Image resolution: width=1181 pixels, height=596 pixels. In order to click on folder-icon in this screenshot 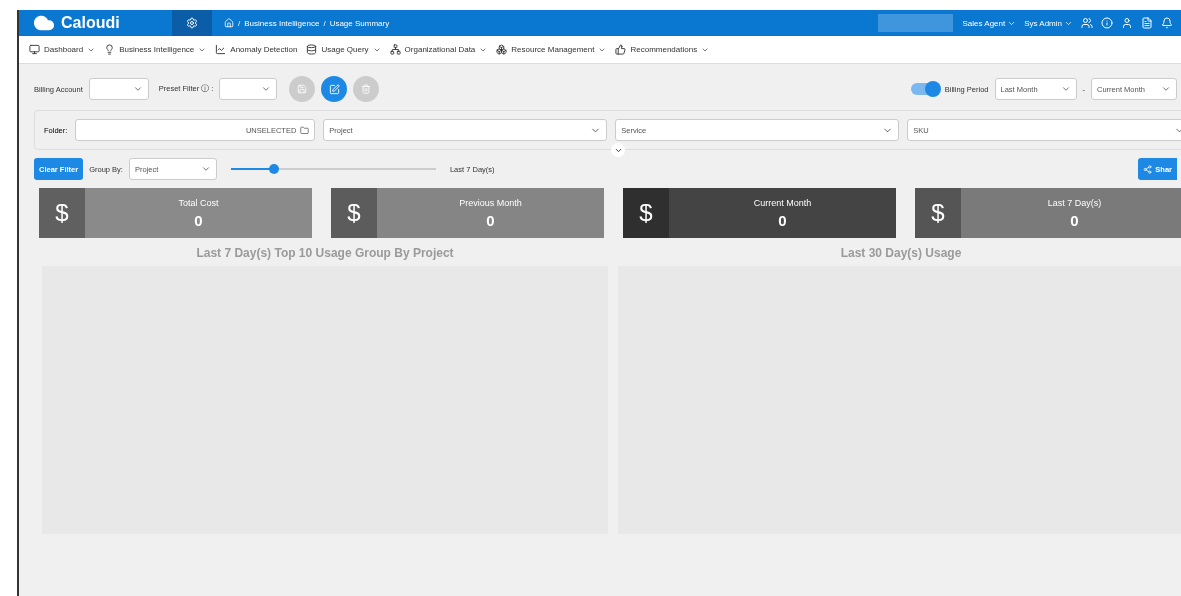, I will do `click(305, 130)`.